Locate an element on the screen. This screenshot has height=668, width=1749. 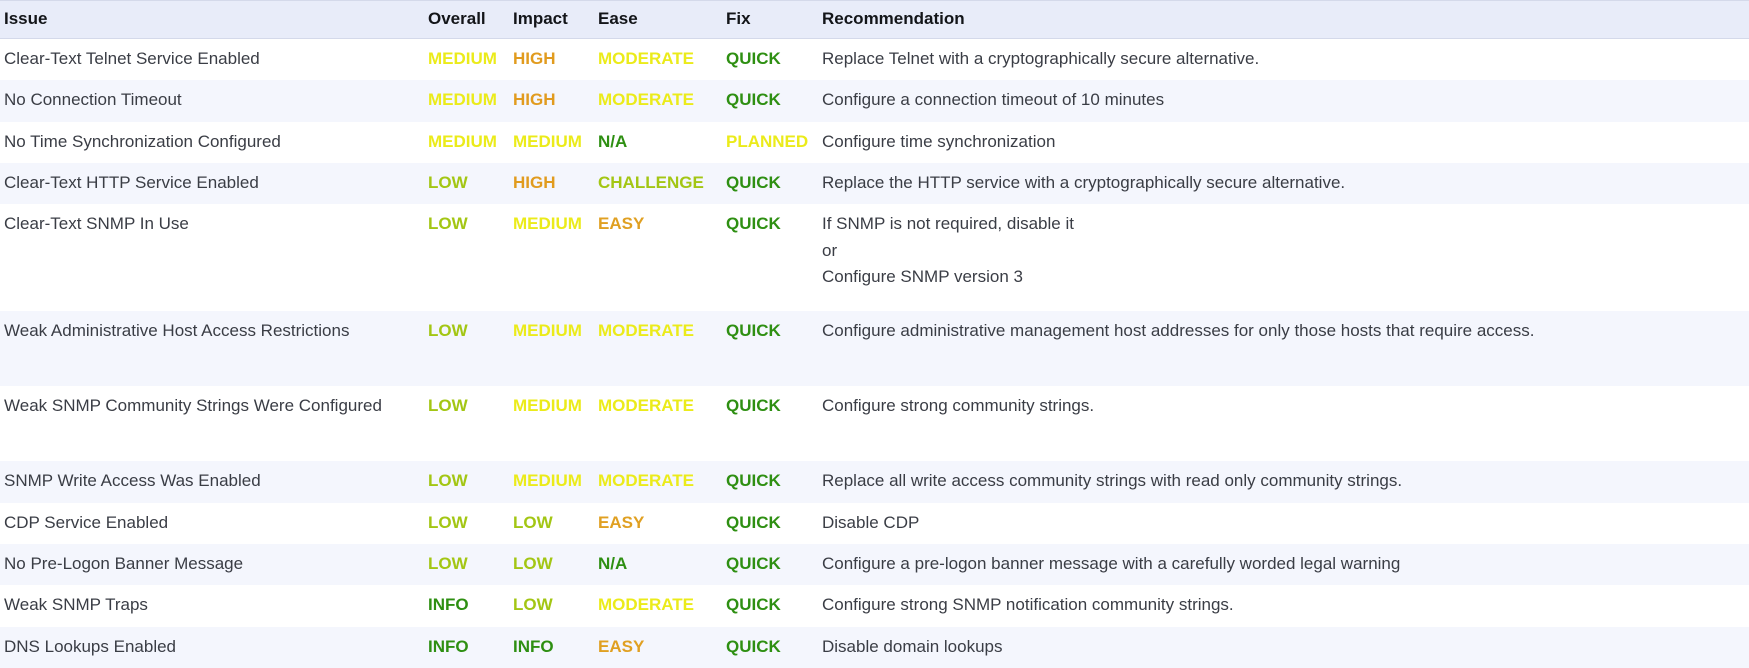
cell-recommendation: Configure strong community strings. is located at coordinates (1283, 423).